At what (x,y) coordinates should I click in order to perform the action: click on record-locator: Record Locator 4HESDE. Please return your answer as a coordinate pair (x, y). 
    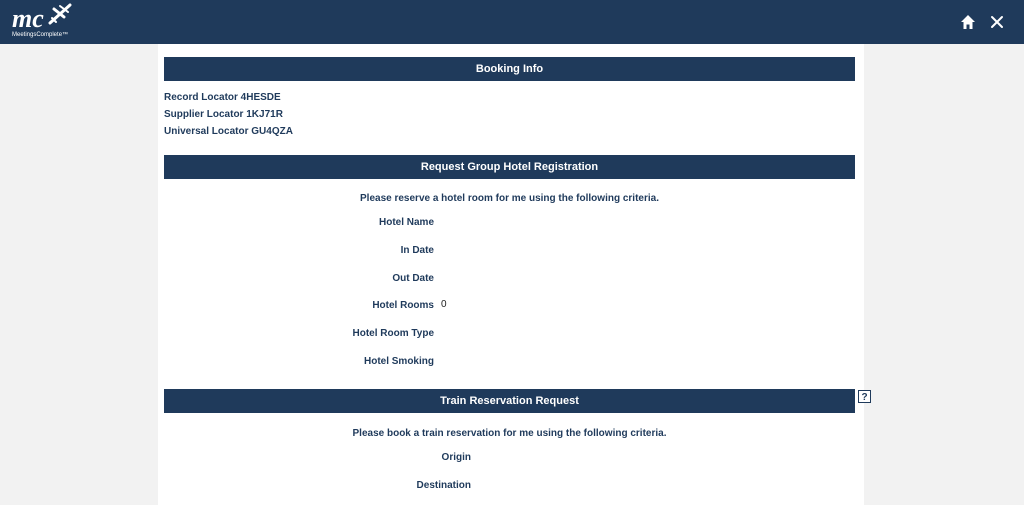
    Looking at the image, I should click on (222, 97).